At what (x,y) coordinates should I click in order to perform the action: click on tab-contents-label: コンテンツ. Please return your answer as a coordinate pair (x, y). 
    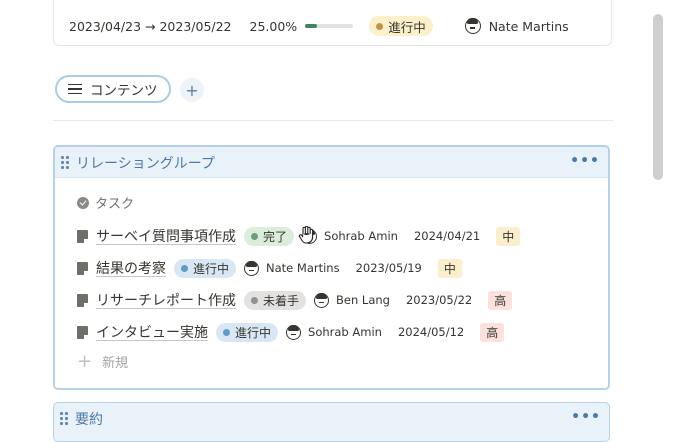
    Looking at the image, I should click on (124, 91).